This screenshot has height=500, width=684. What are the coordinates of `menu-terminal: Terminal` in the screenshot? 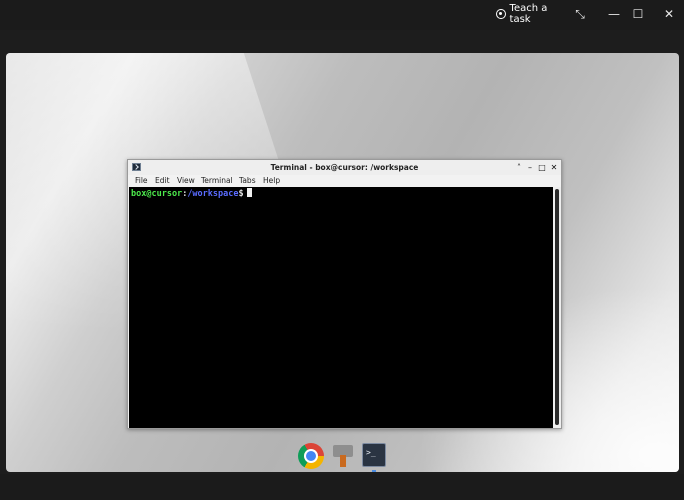 It's located at (217, 180).